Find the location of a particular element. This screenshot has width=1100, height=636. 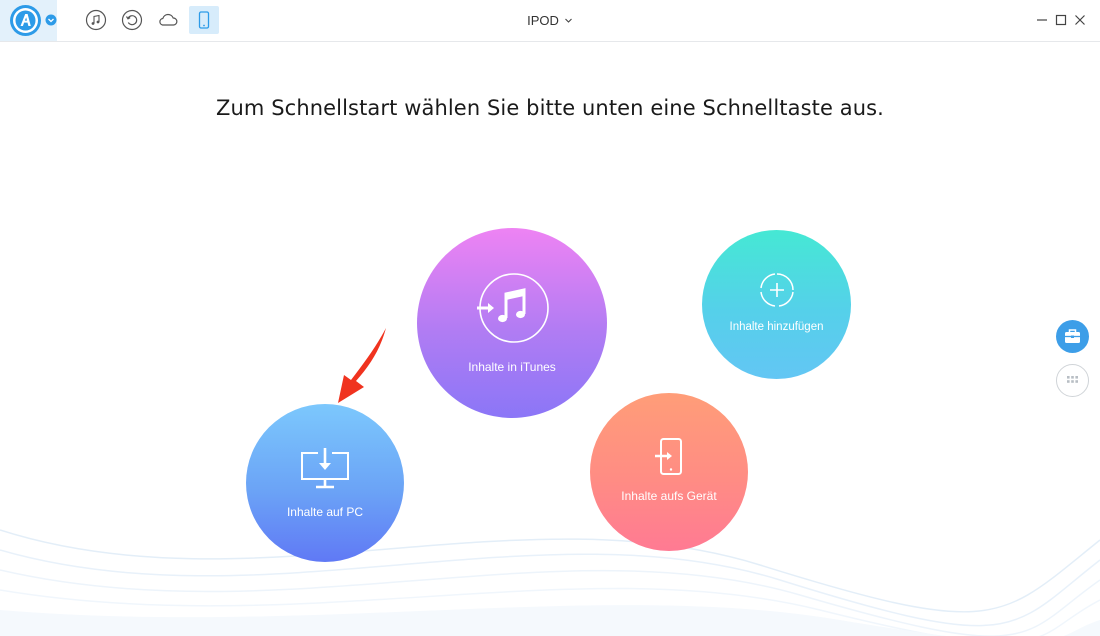

app-logo is located at coordinates (25, 20).